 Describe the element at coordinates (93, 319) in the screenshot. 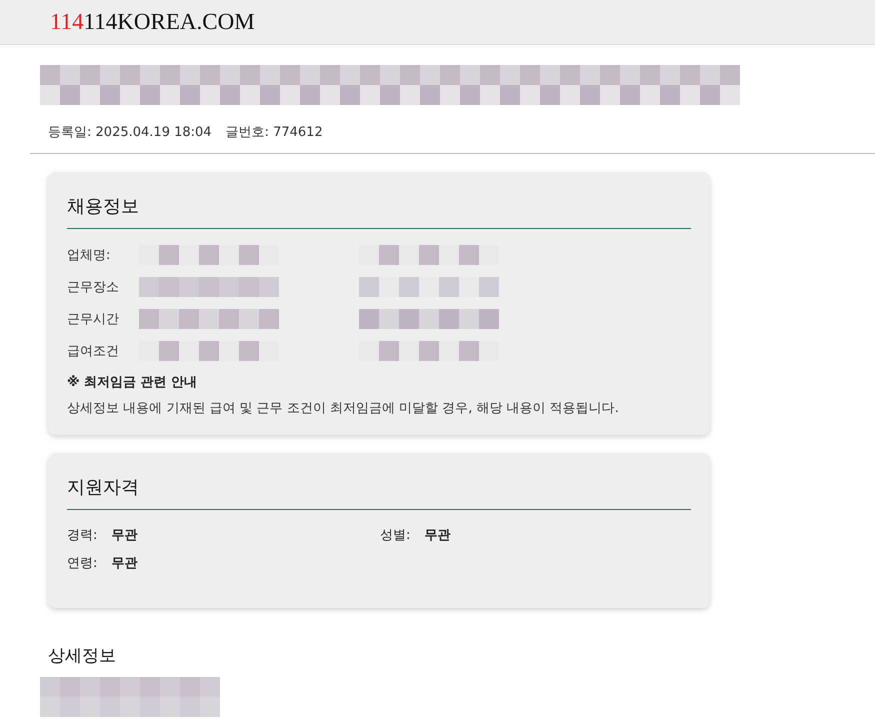

I see `field-label: 근무시간` at that location.